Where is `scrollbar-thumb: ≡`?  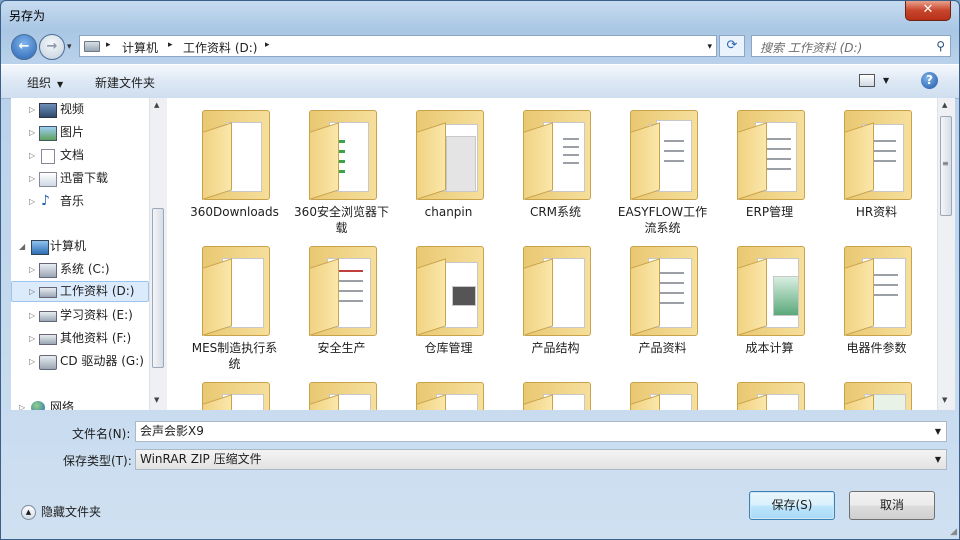
scrollbar-thumb: ≡ is located at coordinates (946, 166).